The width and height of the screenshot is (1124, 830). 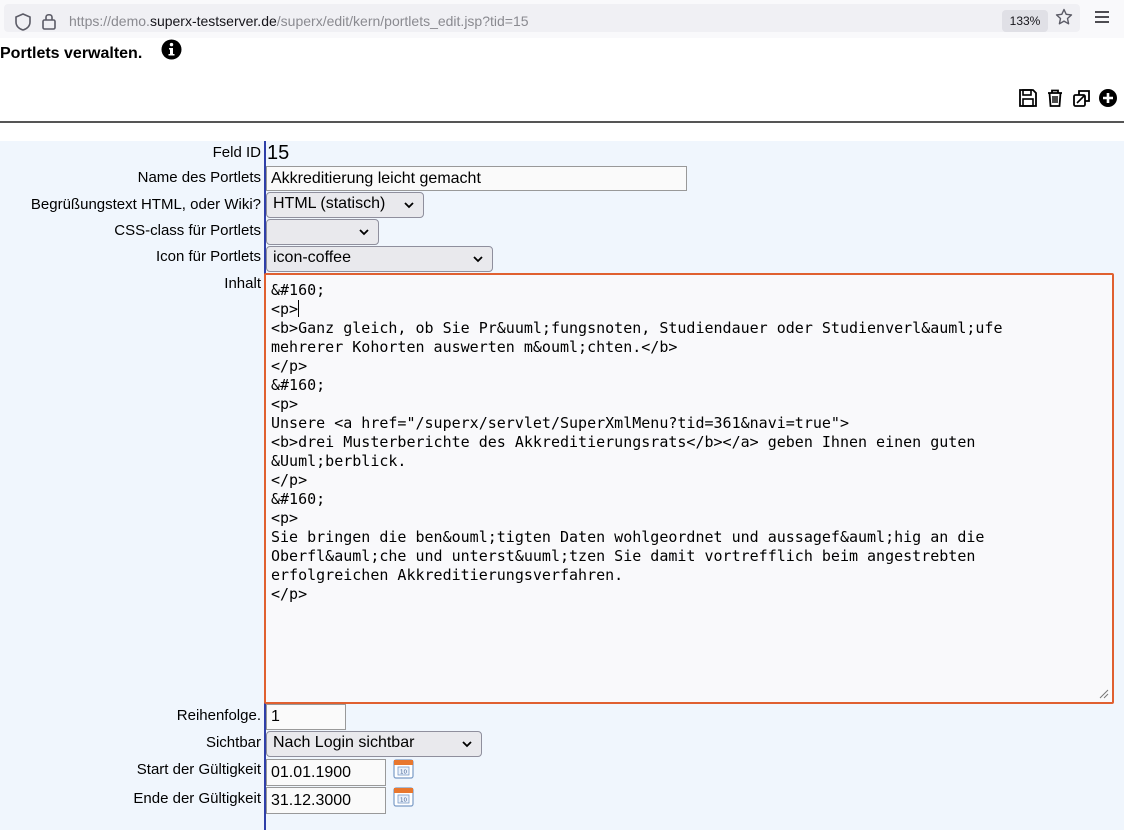 What do you see at coordinates (233, 742) in the screenshot?
I see `sichtbar-label: Sichtbar` at bounding box center [233, 742].